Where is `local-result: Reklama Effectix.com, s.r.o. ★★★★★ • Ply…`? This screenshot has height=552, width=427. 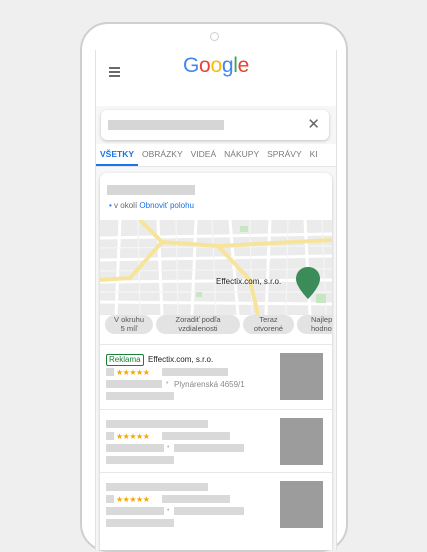 local-result: Reklama Effectix.com, s.r.o. ★★★★★ • Ply… is located at coordinates (216, 375).